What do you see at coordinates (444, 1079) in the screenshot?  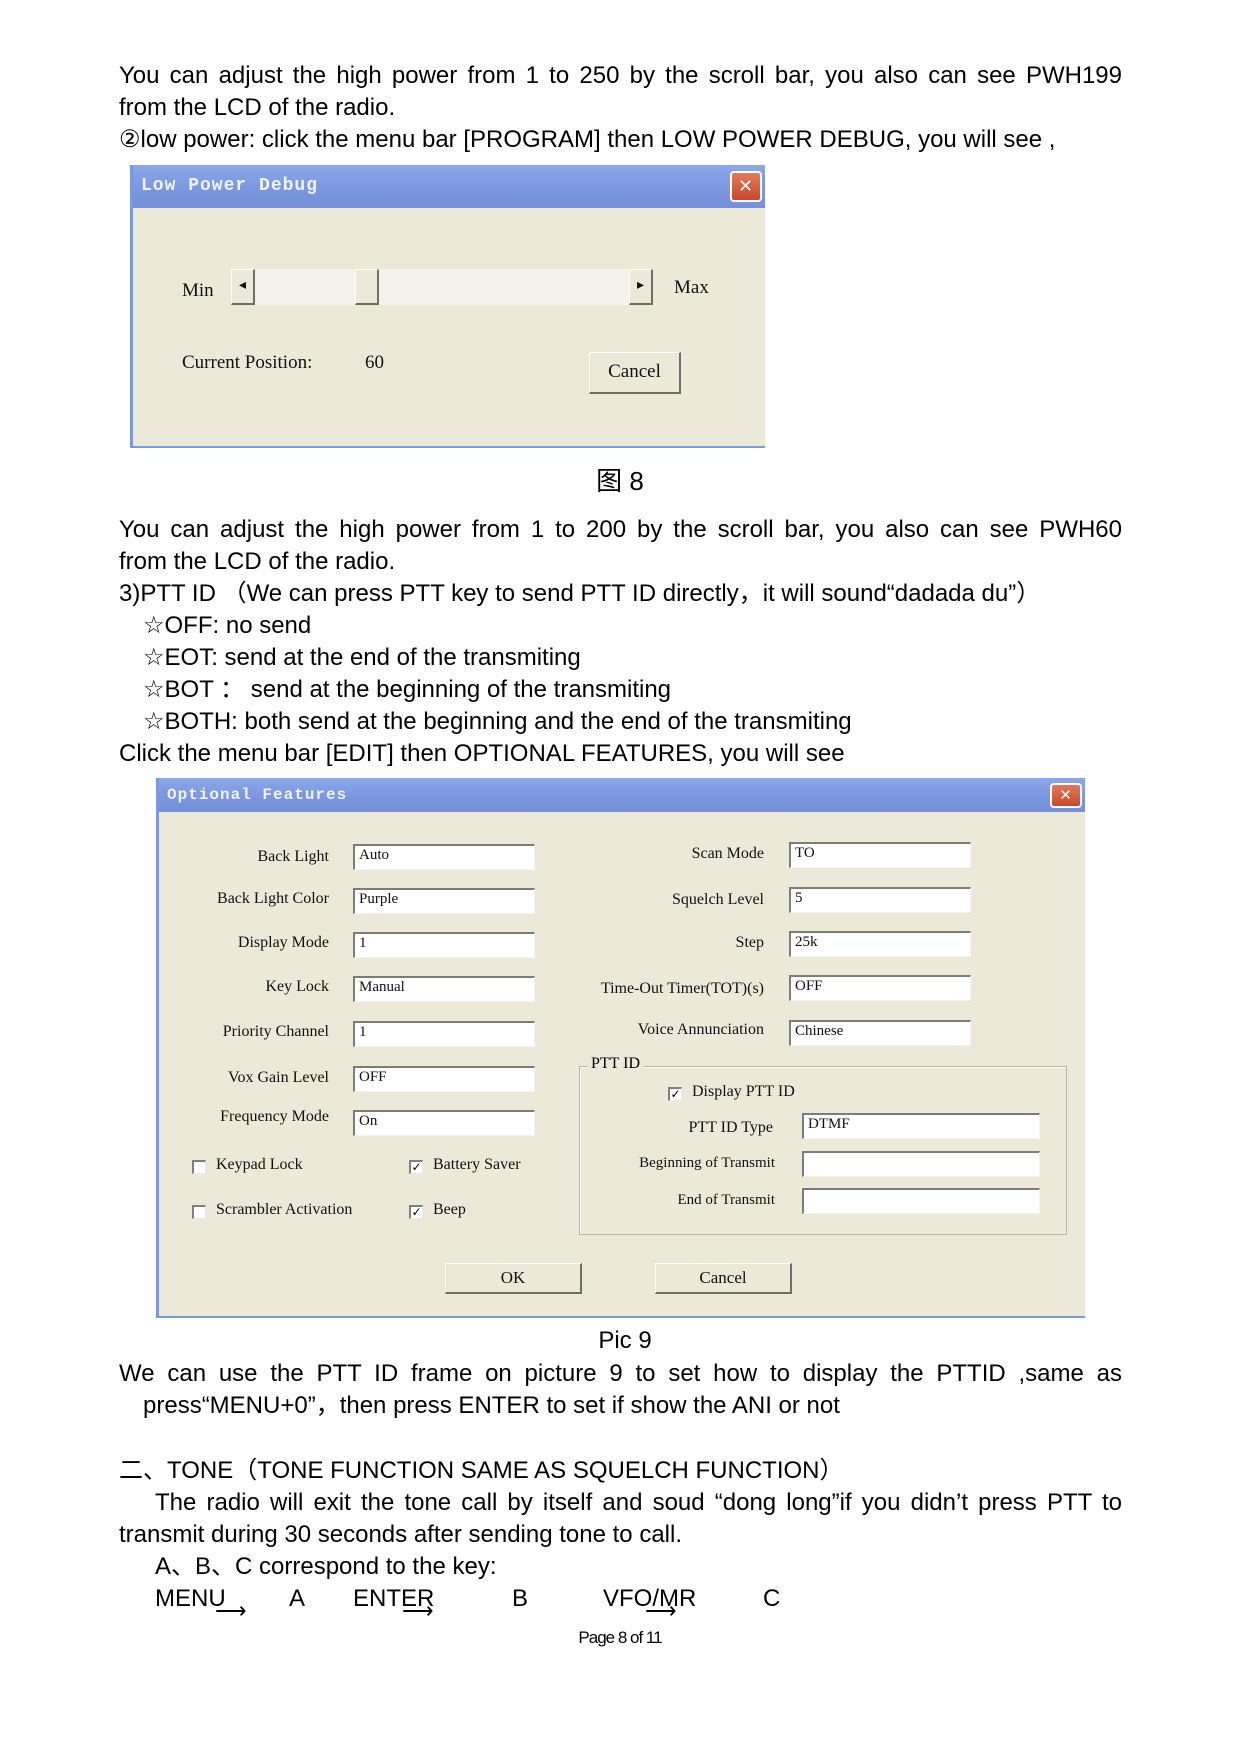 I see `vox-gain-level-field: OFF` at bounding box center [444, 1079].